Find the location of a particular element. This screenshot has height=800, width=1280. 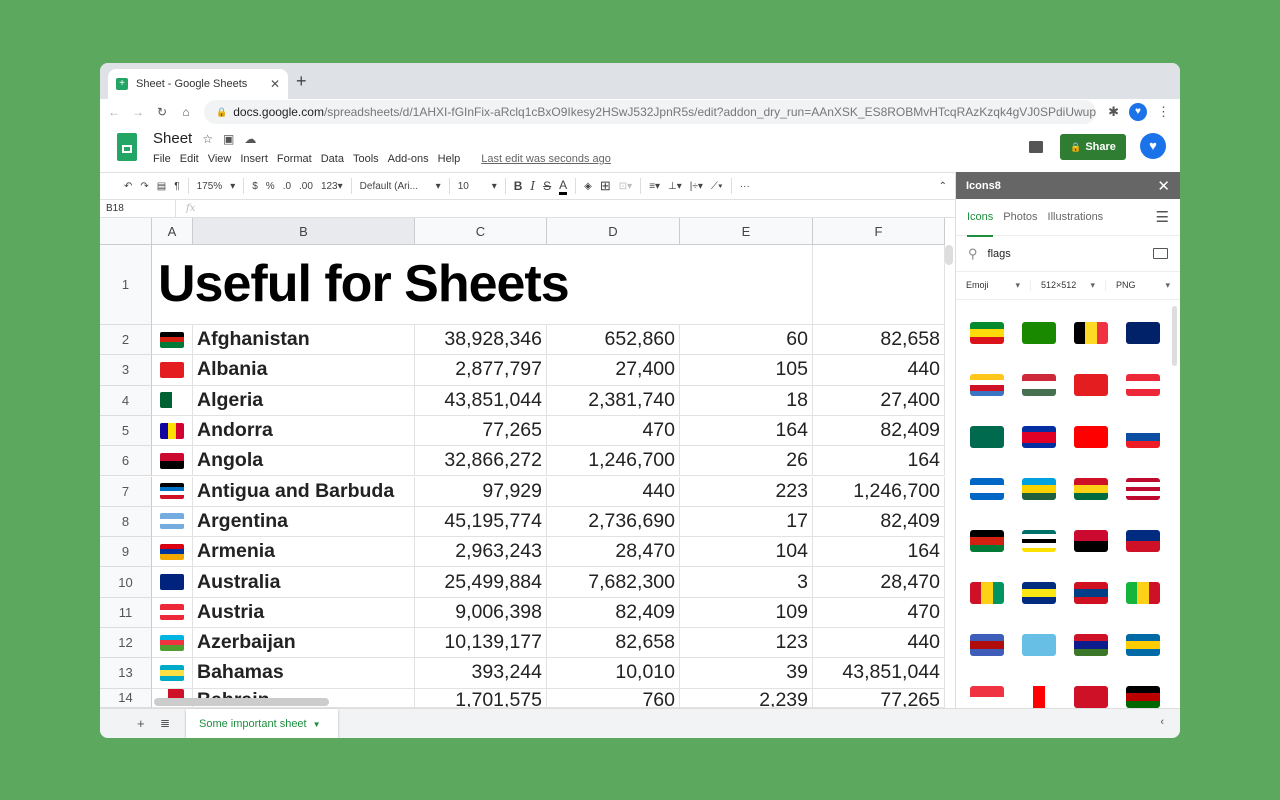

menu-view: View is located at coordinates (220, 159).